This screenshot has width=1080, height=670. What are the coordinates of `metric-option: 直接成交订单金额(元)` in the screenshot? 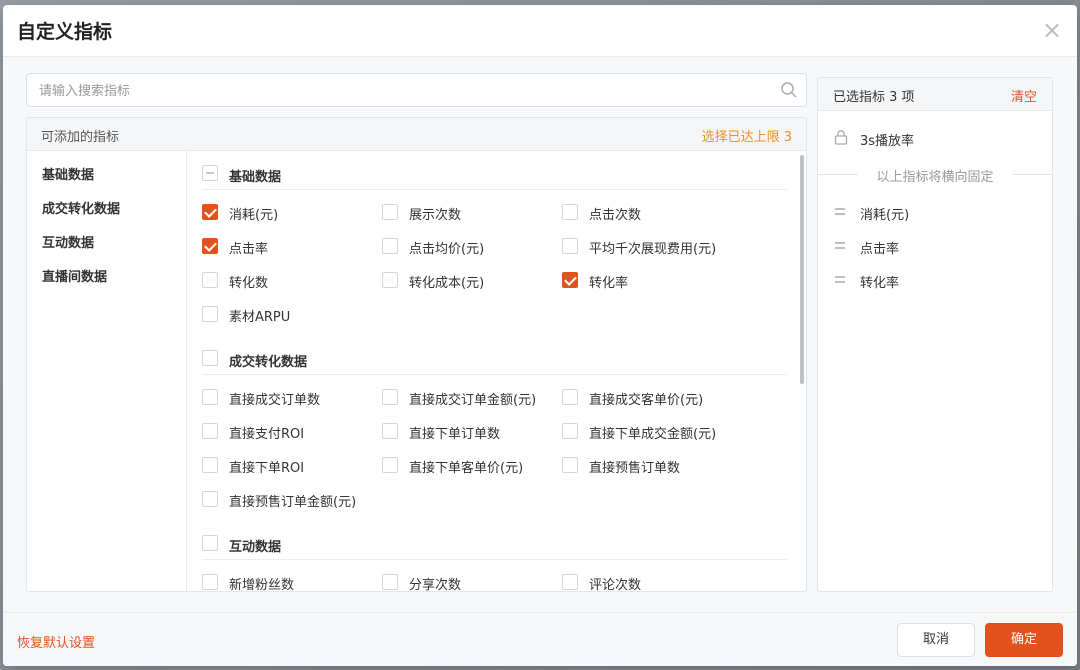 It's located at (472, 397).